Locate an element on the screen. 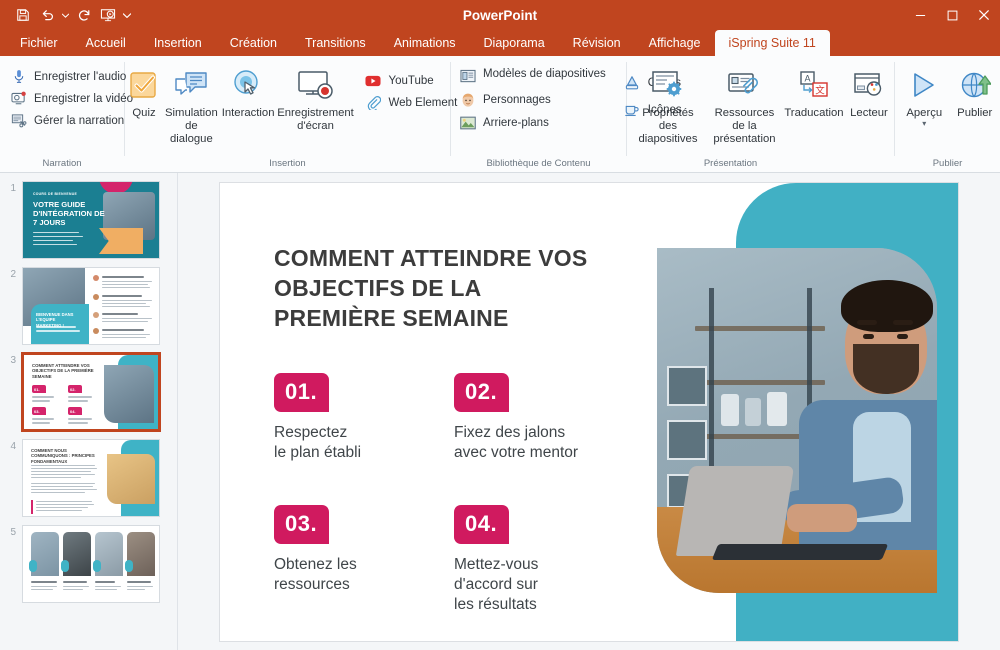 This screenshot has width=1000, height=650. ribbon-group-publish: Aperçu ▾ Publier Publier is located at coordinates (947, 114).